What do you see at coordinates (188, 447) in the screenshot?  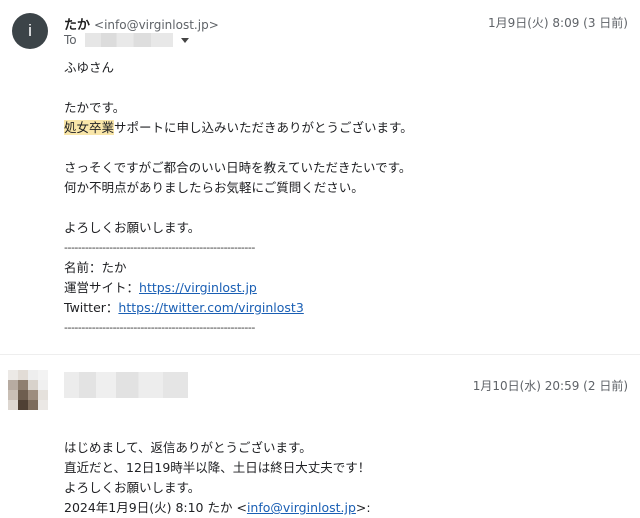 I see `body-line-1: はじめまして、返信ありがとうございます。` at bounding box center [188, 447].